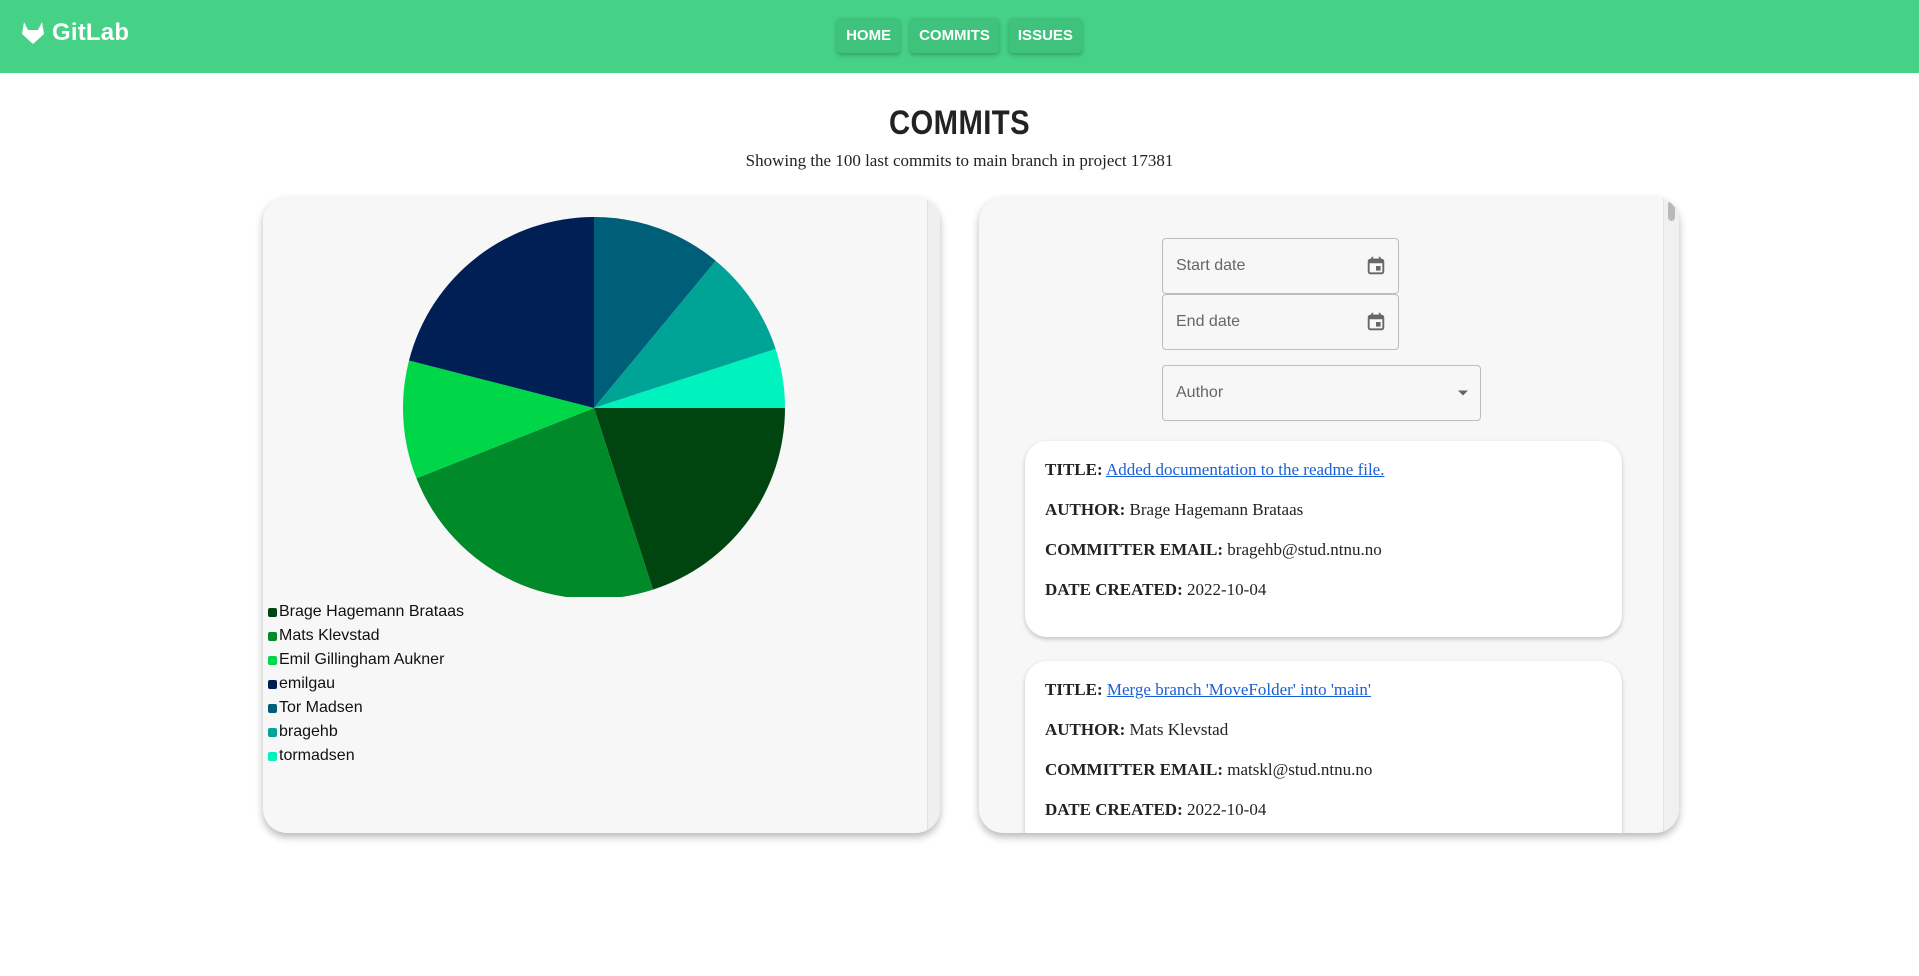  I want to click on top-bar: GitLab HOME COMMITS ISSUES, so click(959, 36).